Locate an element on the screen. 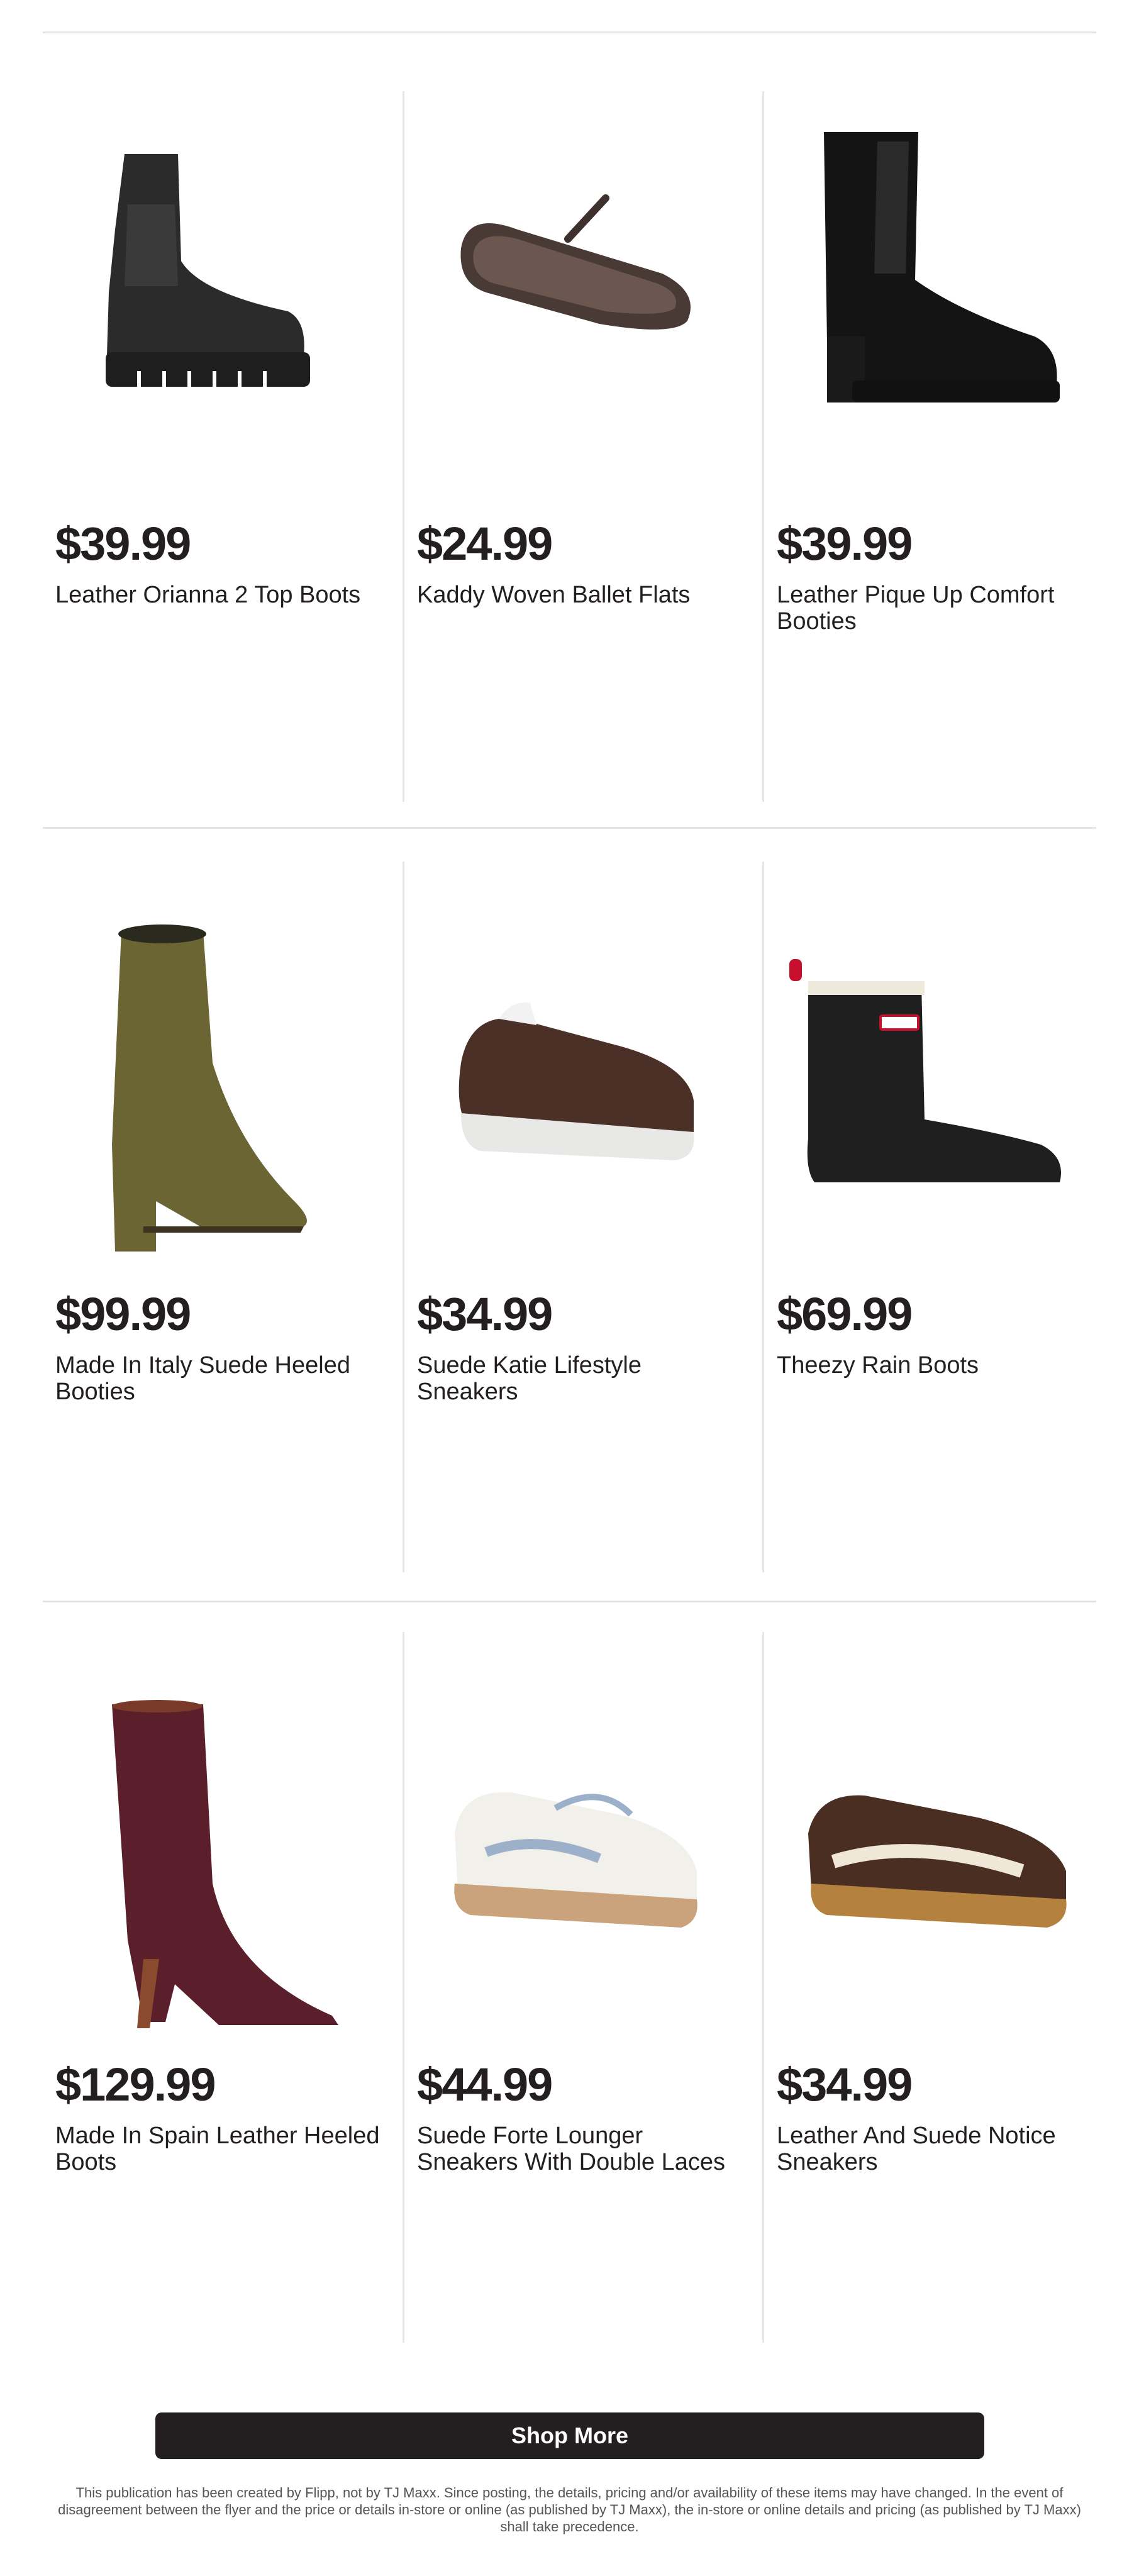  product-price: $99.99 is located at coordinates (123, 1314).